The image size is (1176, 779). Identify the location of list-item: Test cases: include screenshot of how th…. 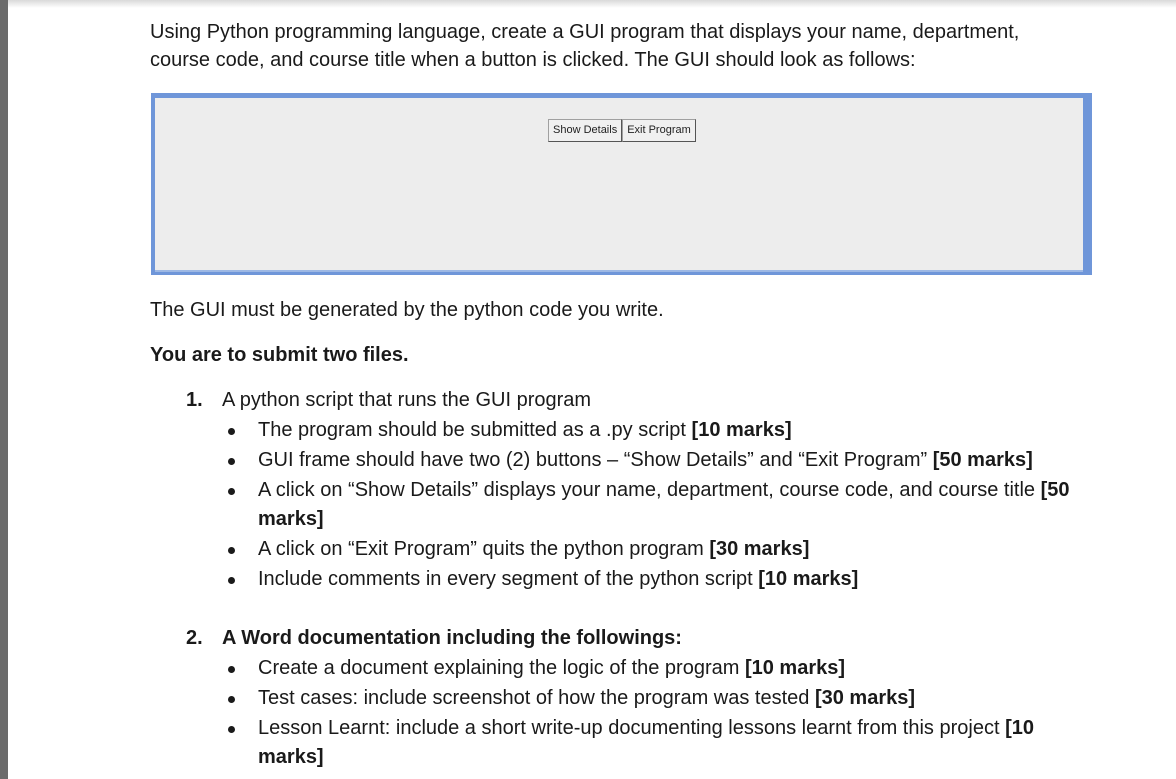
(587, 698).